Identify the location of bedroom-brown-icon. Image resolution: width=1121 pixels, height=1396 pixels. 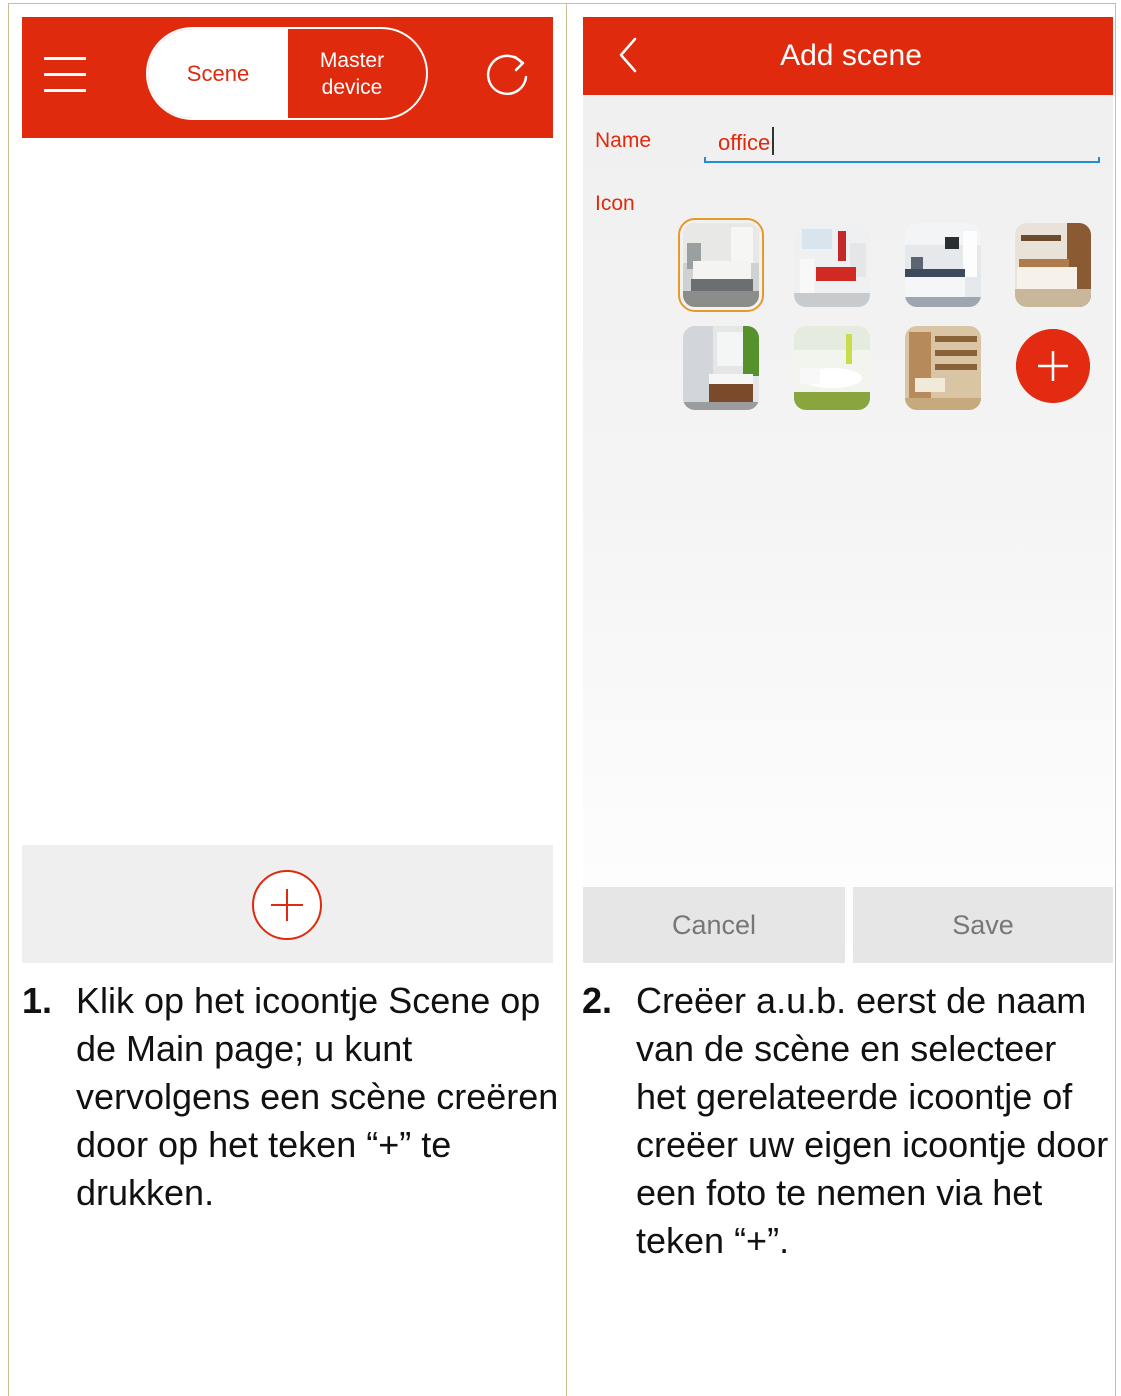
(1053, 265).